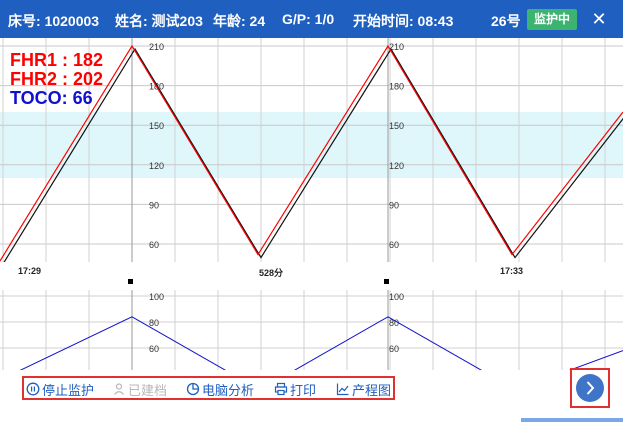  What do you see at coordinates (68, 390) in the screenshot?
I see `stop-monitoring-label: 停止监护` at bounding box center [68, 390].